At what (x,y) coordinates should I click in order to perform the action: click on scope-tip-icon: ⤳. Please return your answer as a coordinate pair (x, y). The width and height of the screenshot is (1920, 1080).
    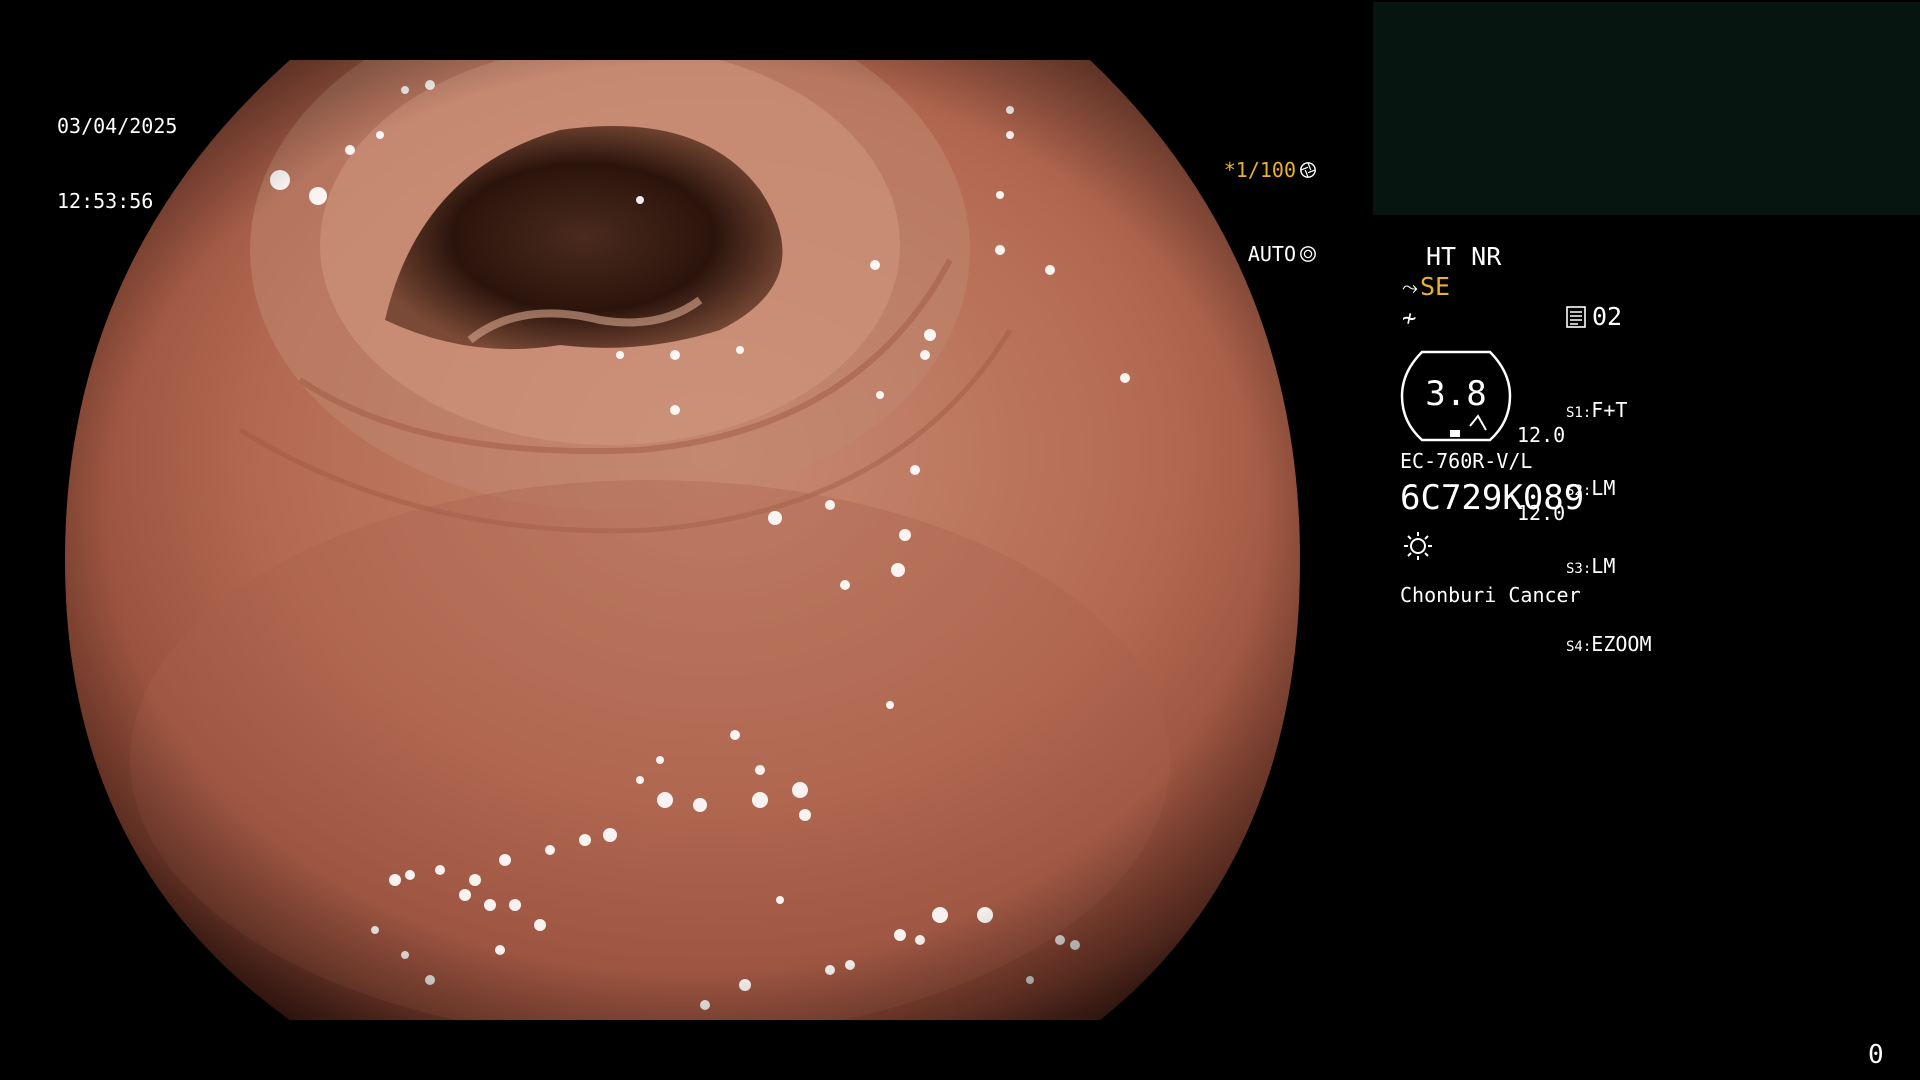
    Looking at the image, I should click on (1410, 286).